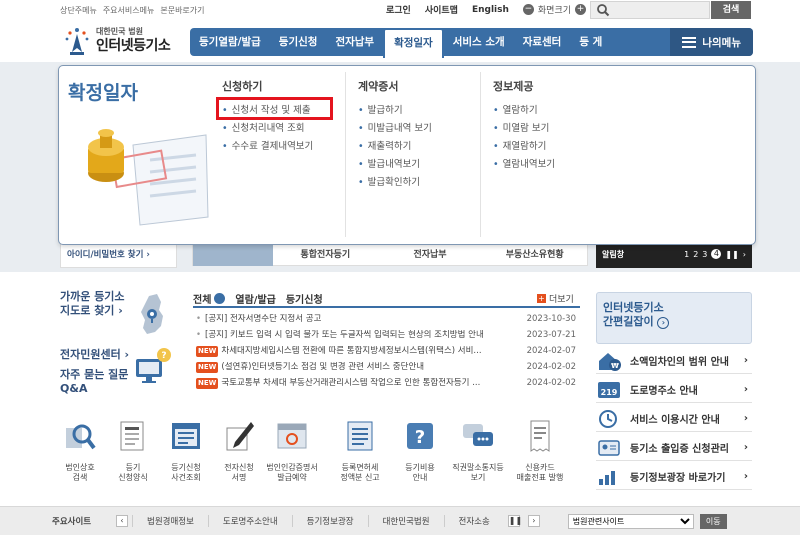 This screenshot has width=800, height=535. What do you see at coordinates (395, 111) in the screenshot?
I see `menu-item-issue: 발급하기` at bounding box center [395, 111].